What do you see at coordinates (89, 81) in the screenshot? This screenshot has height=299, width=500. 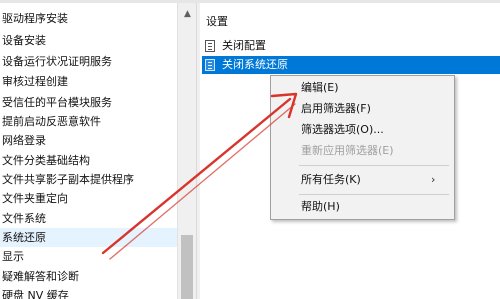 I see `tree-item-audit-process: 审核过程创建` at bounding box center [89, 81].